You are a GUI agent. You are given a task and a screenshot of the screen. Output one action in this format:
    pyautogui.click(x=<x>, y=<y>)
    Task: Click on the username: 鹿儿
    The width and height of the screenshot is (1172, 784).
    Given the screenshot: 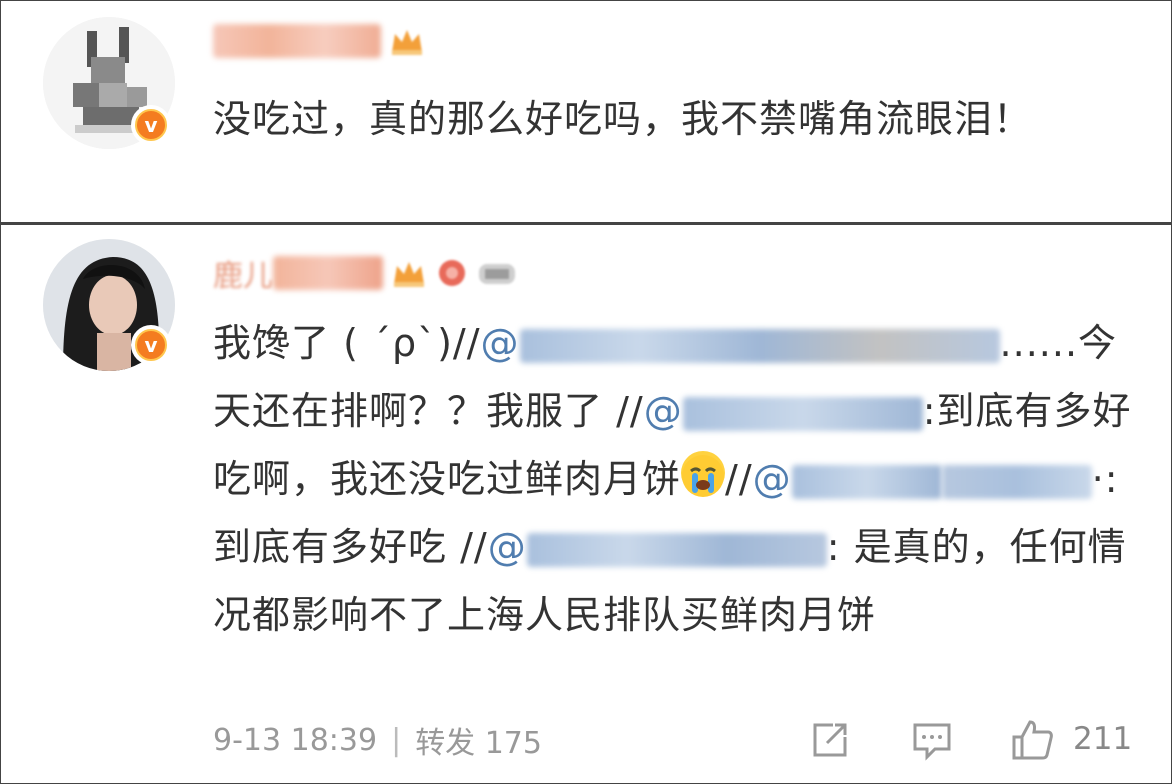 What is the action you would take?
    pyautogui.click(x=365, y=273)
    